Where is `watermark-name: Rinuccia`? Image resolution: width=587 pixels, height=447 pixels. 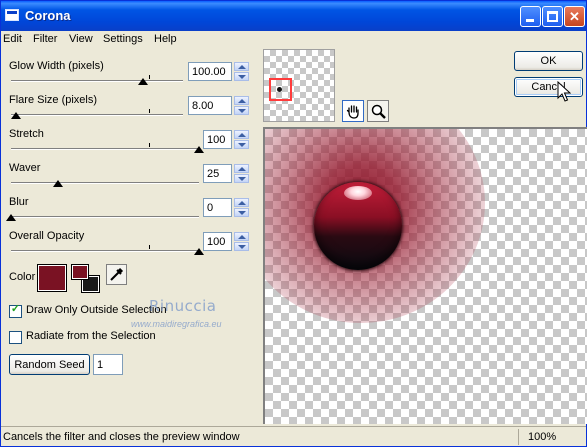
watermark-name: Rinuccia is located at coordinates (183, 306).